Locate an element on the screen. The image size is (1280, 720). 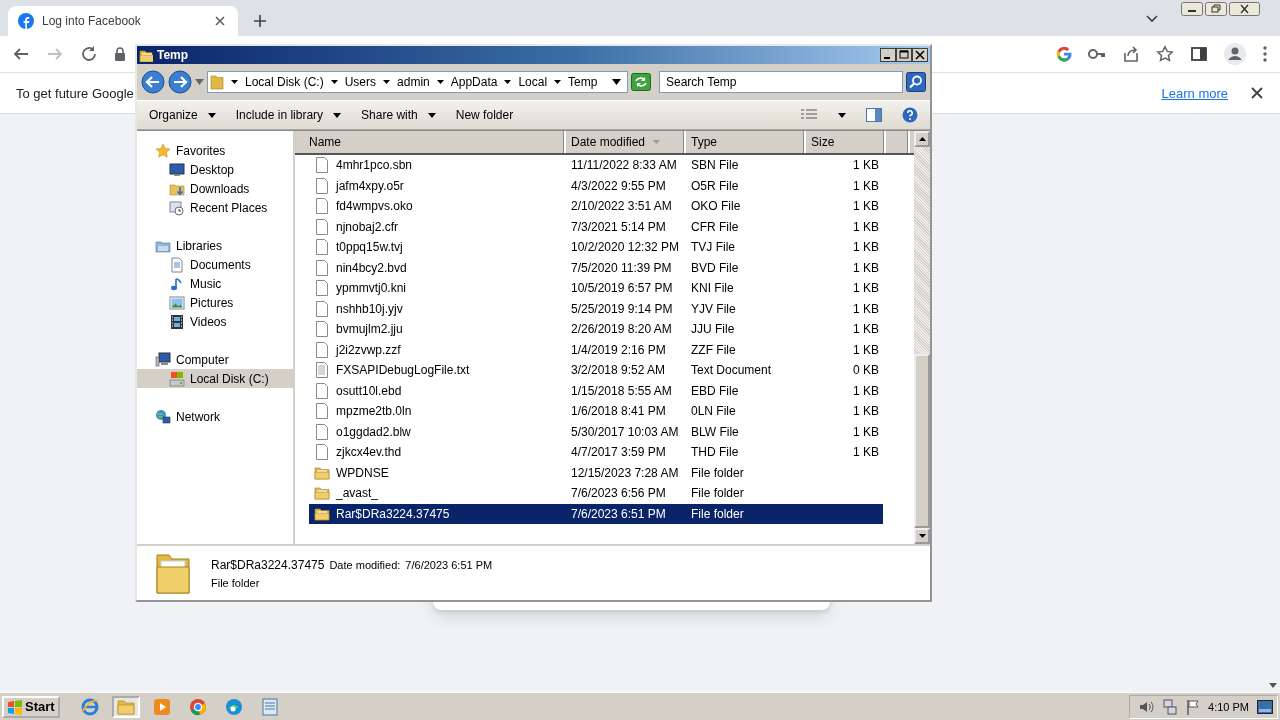
file-row: nin4bcy2.bvd 7/5/2020 11:39 PM BVD File 1 KB is located at coordinates (596, 267).